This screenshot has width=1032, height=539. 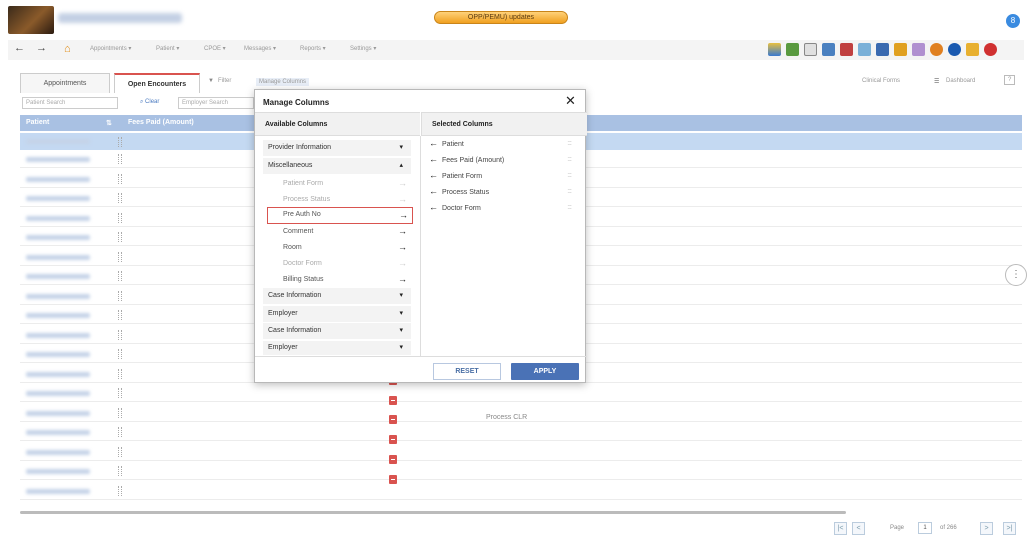 What do you see at coordinates (990, 49) in the screenshot?
I see `power-icon` at bounding box center [990, 49].